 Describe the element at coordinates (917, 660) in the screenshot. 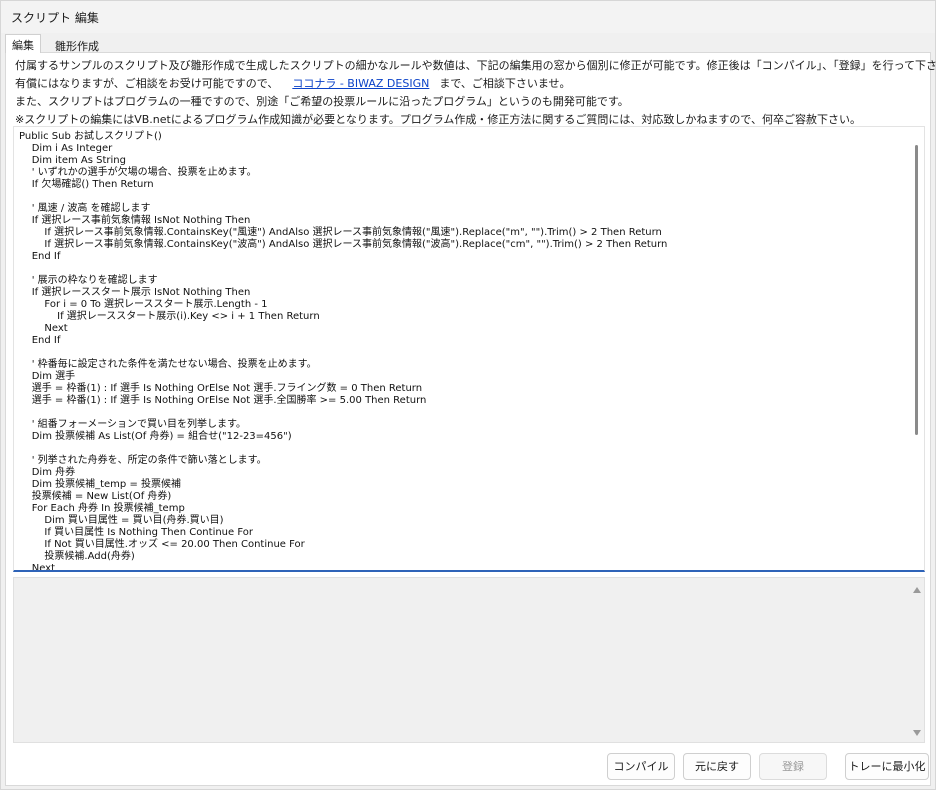

I see `output-scrollbar` at that location.